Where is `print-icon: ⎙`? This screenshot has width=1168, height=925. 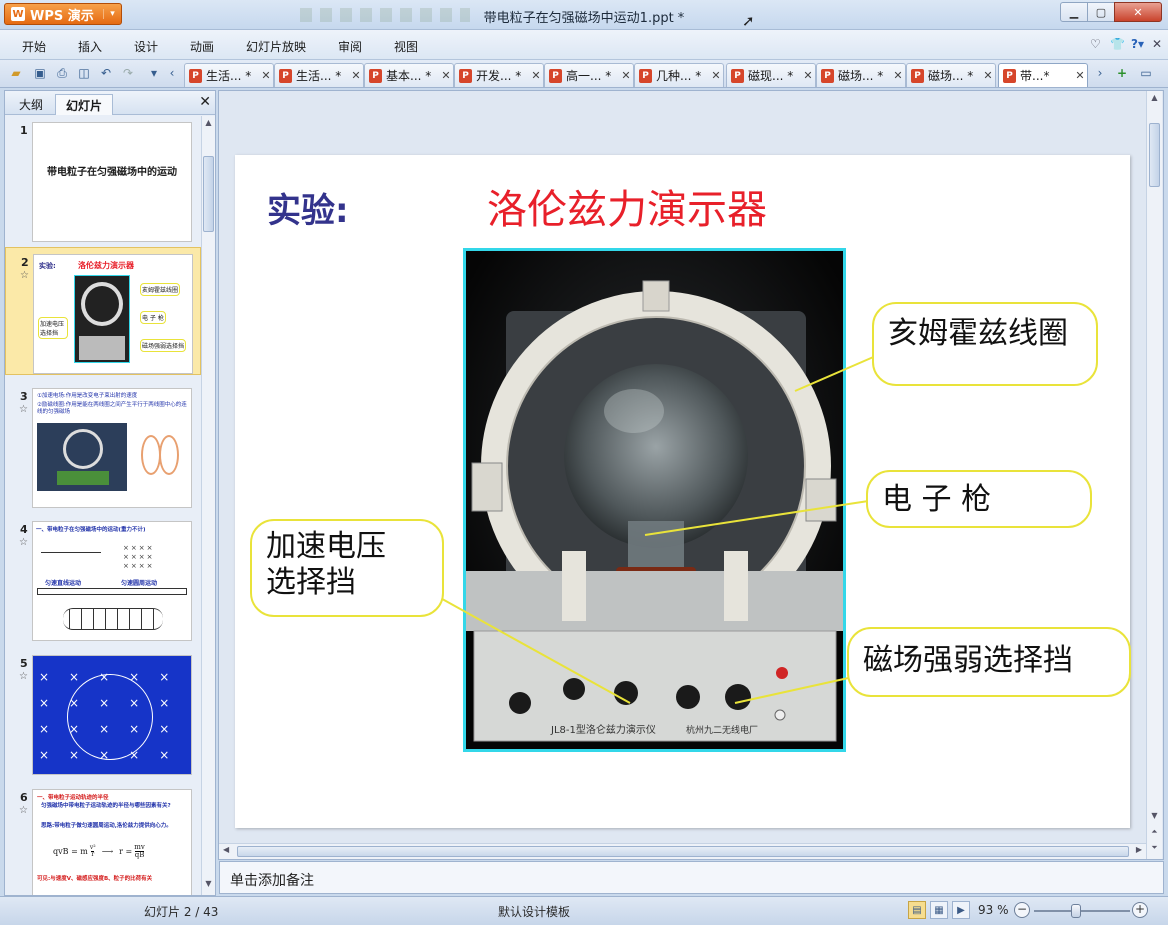 print-icon: ⎙ is located at coordinates (62, 73).